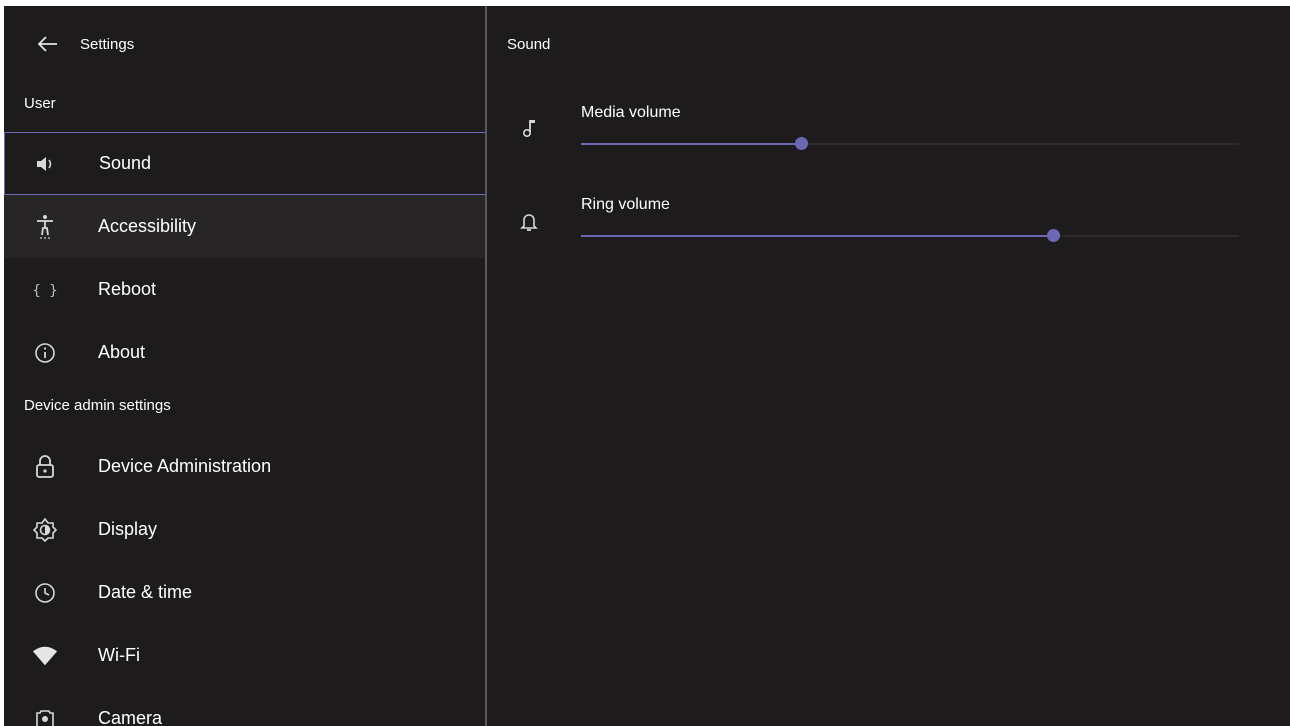  What do you see at coordinates (107, 44) in the screenshot?
I see `page-title: Settings` at bounding box center [107, 44].